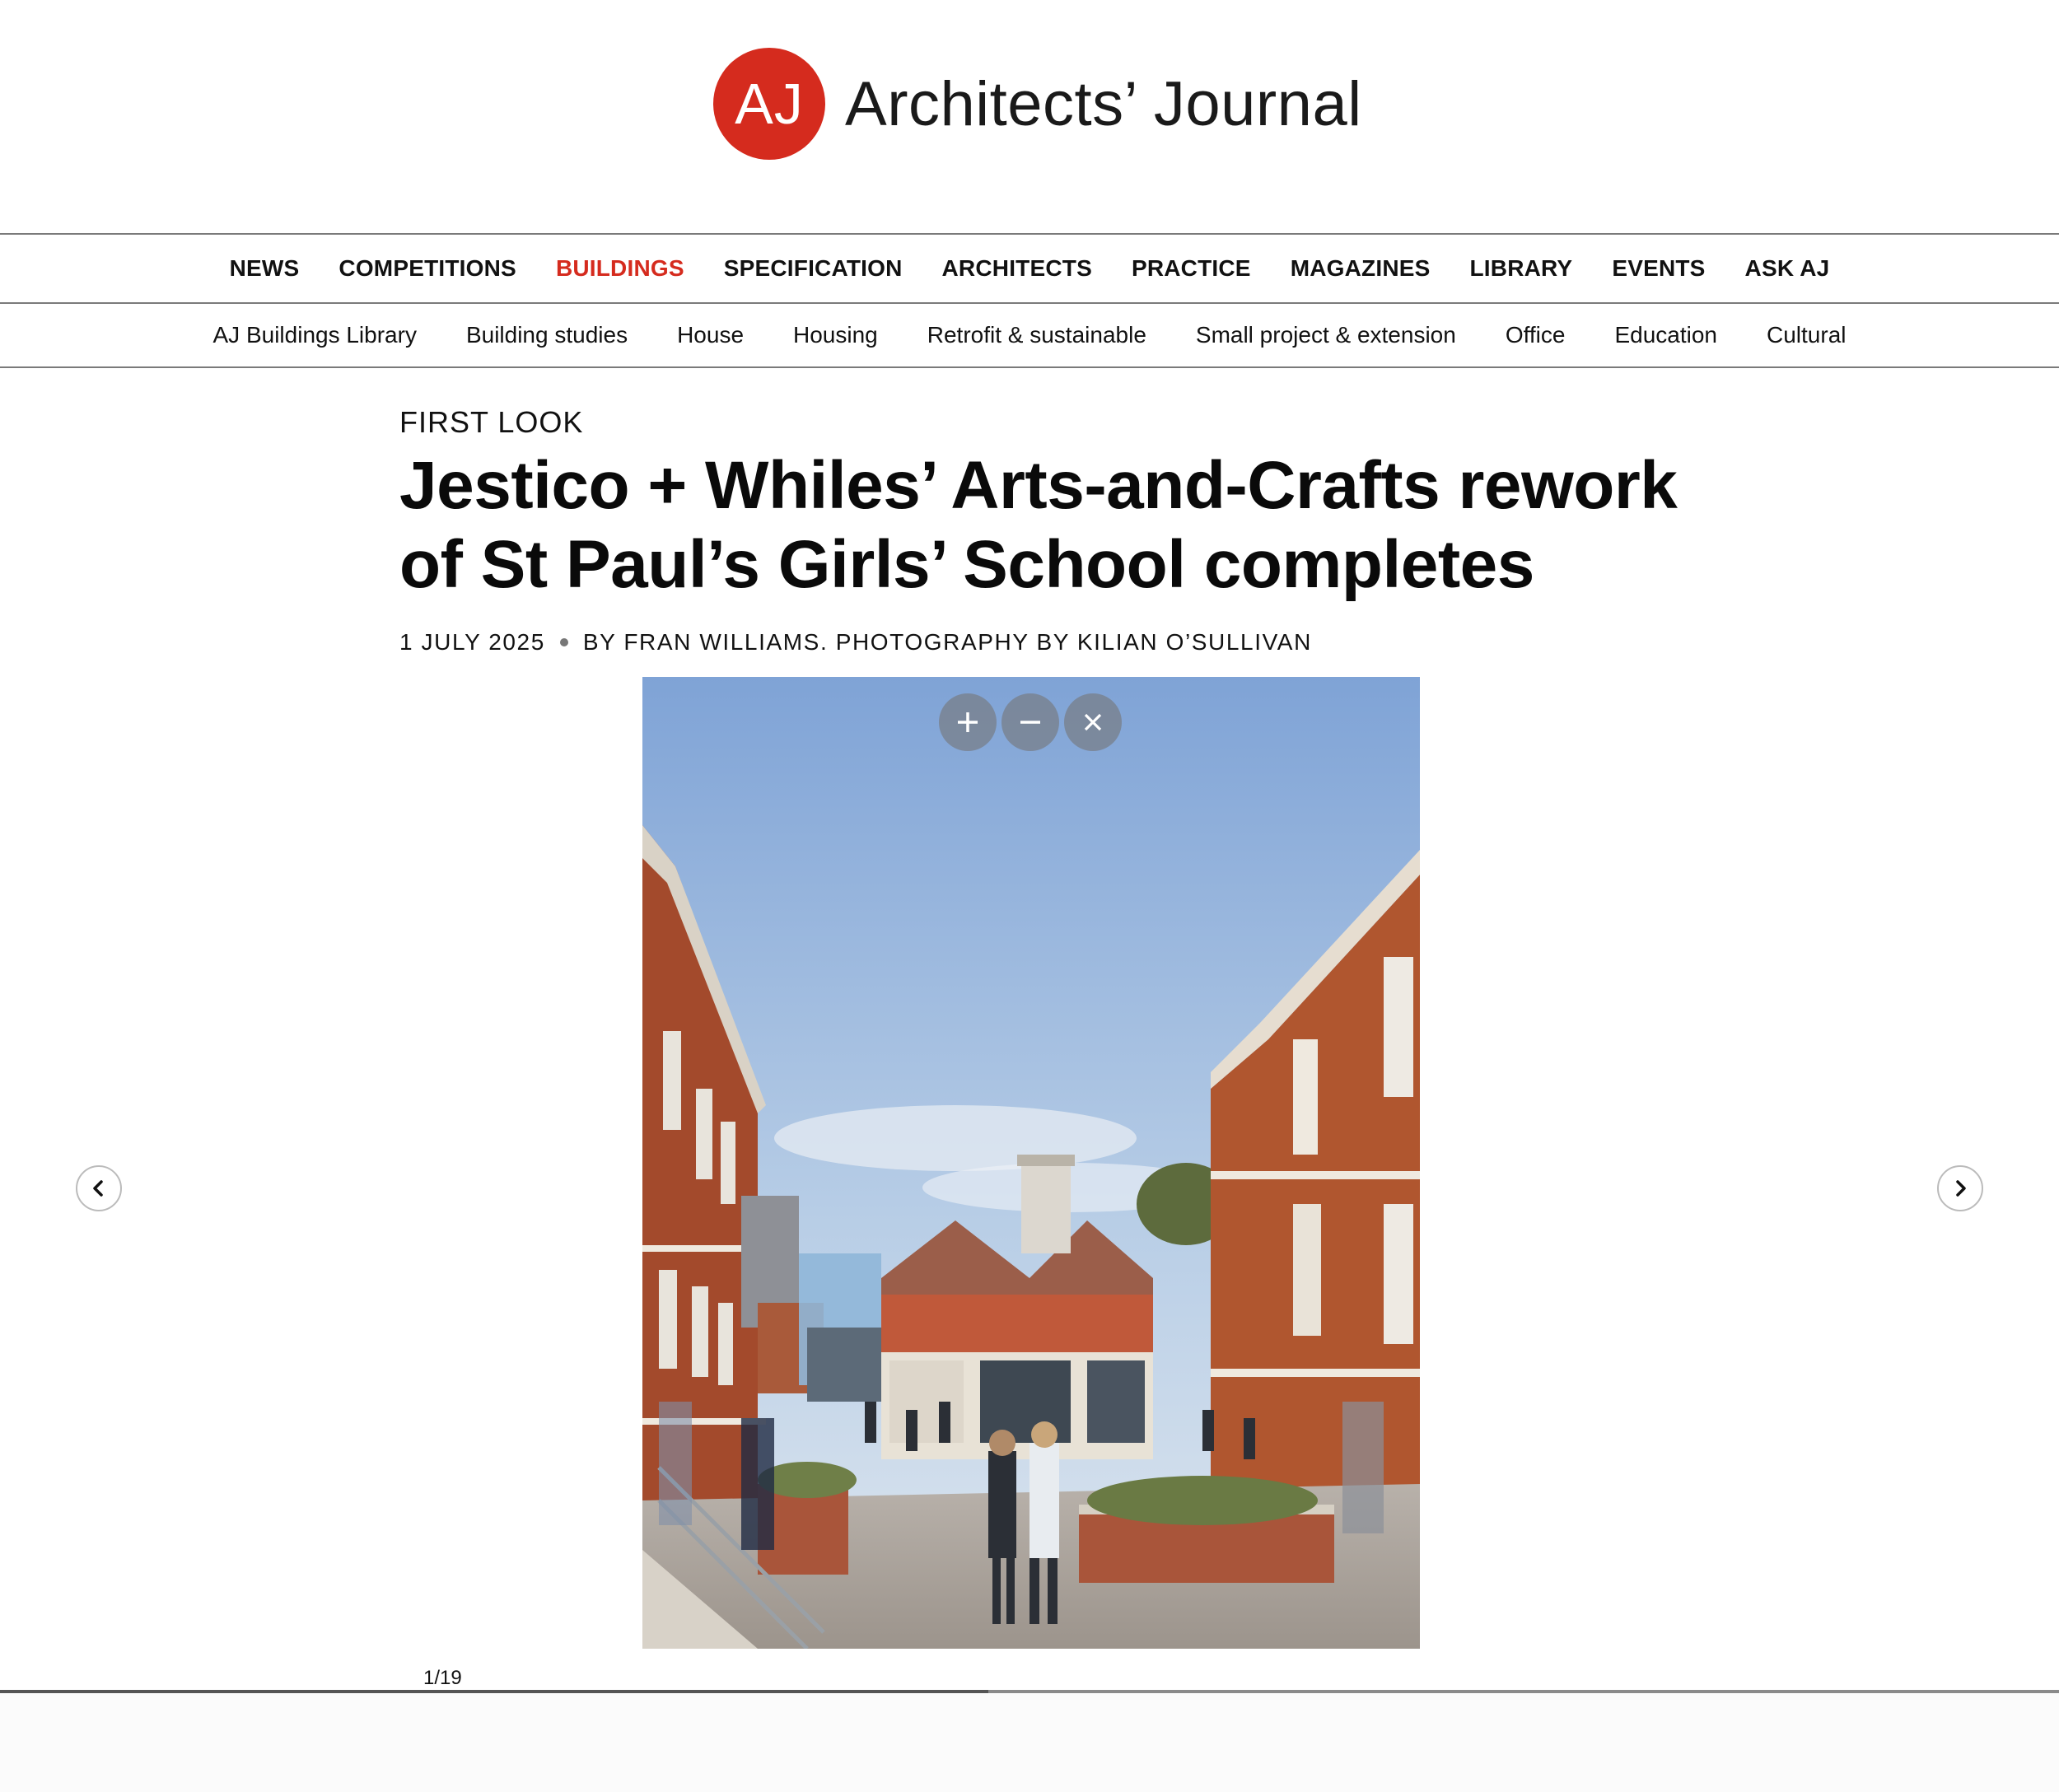 The image size is (2059, 1792). What do you see at coordinates (966, 564) in the screenshot?
I see `headline-line-2: of St Paul’s Girls’ School completes` at bounding box center [966, 564].